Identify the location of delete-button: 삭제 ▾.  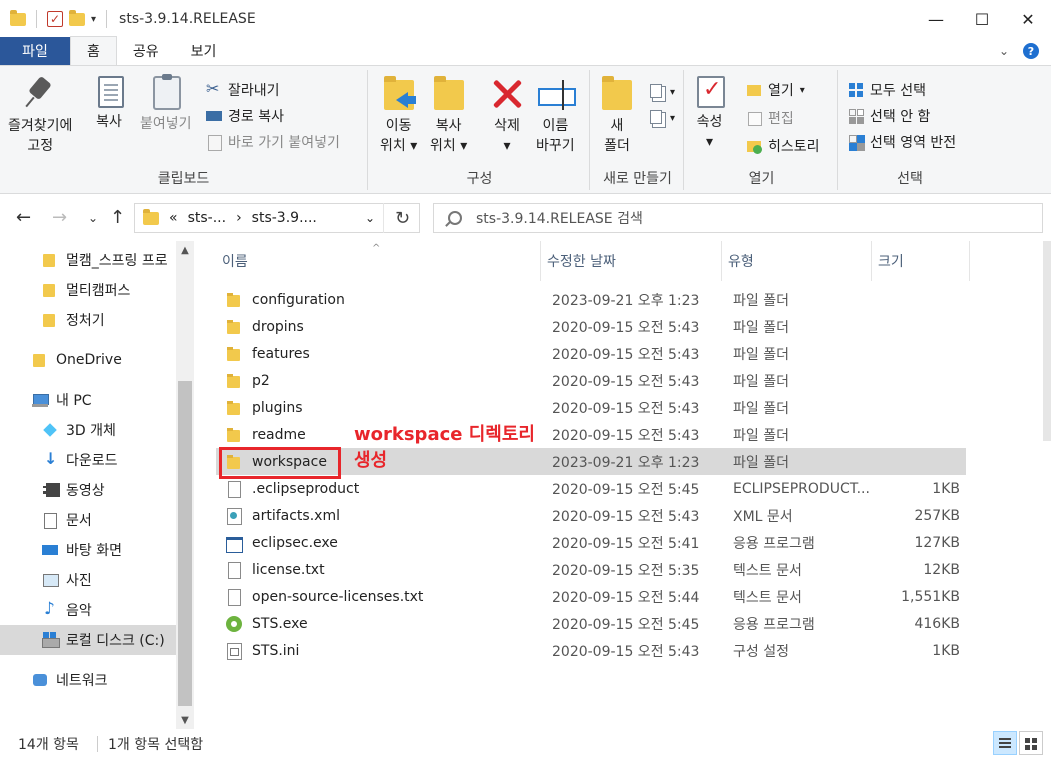
(507, 116).